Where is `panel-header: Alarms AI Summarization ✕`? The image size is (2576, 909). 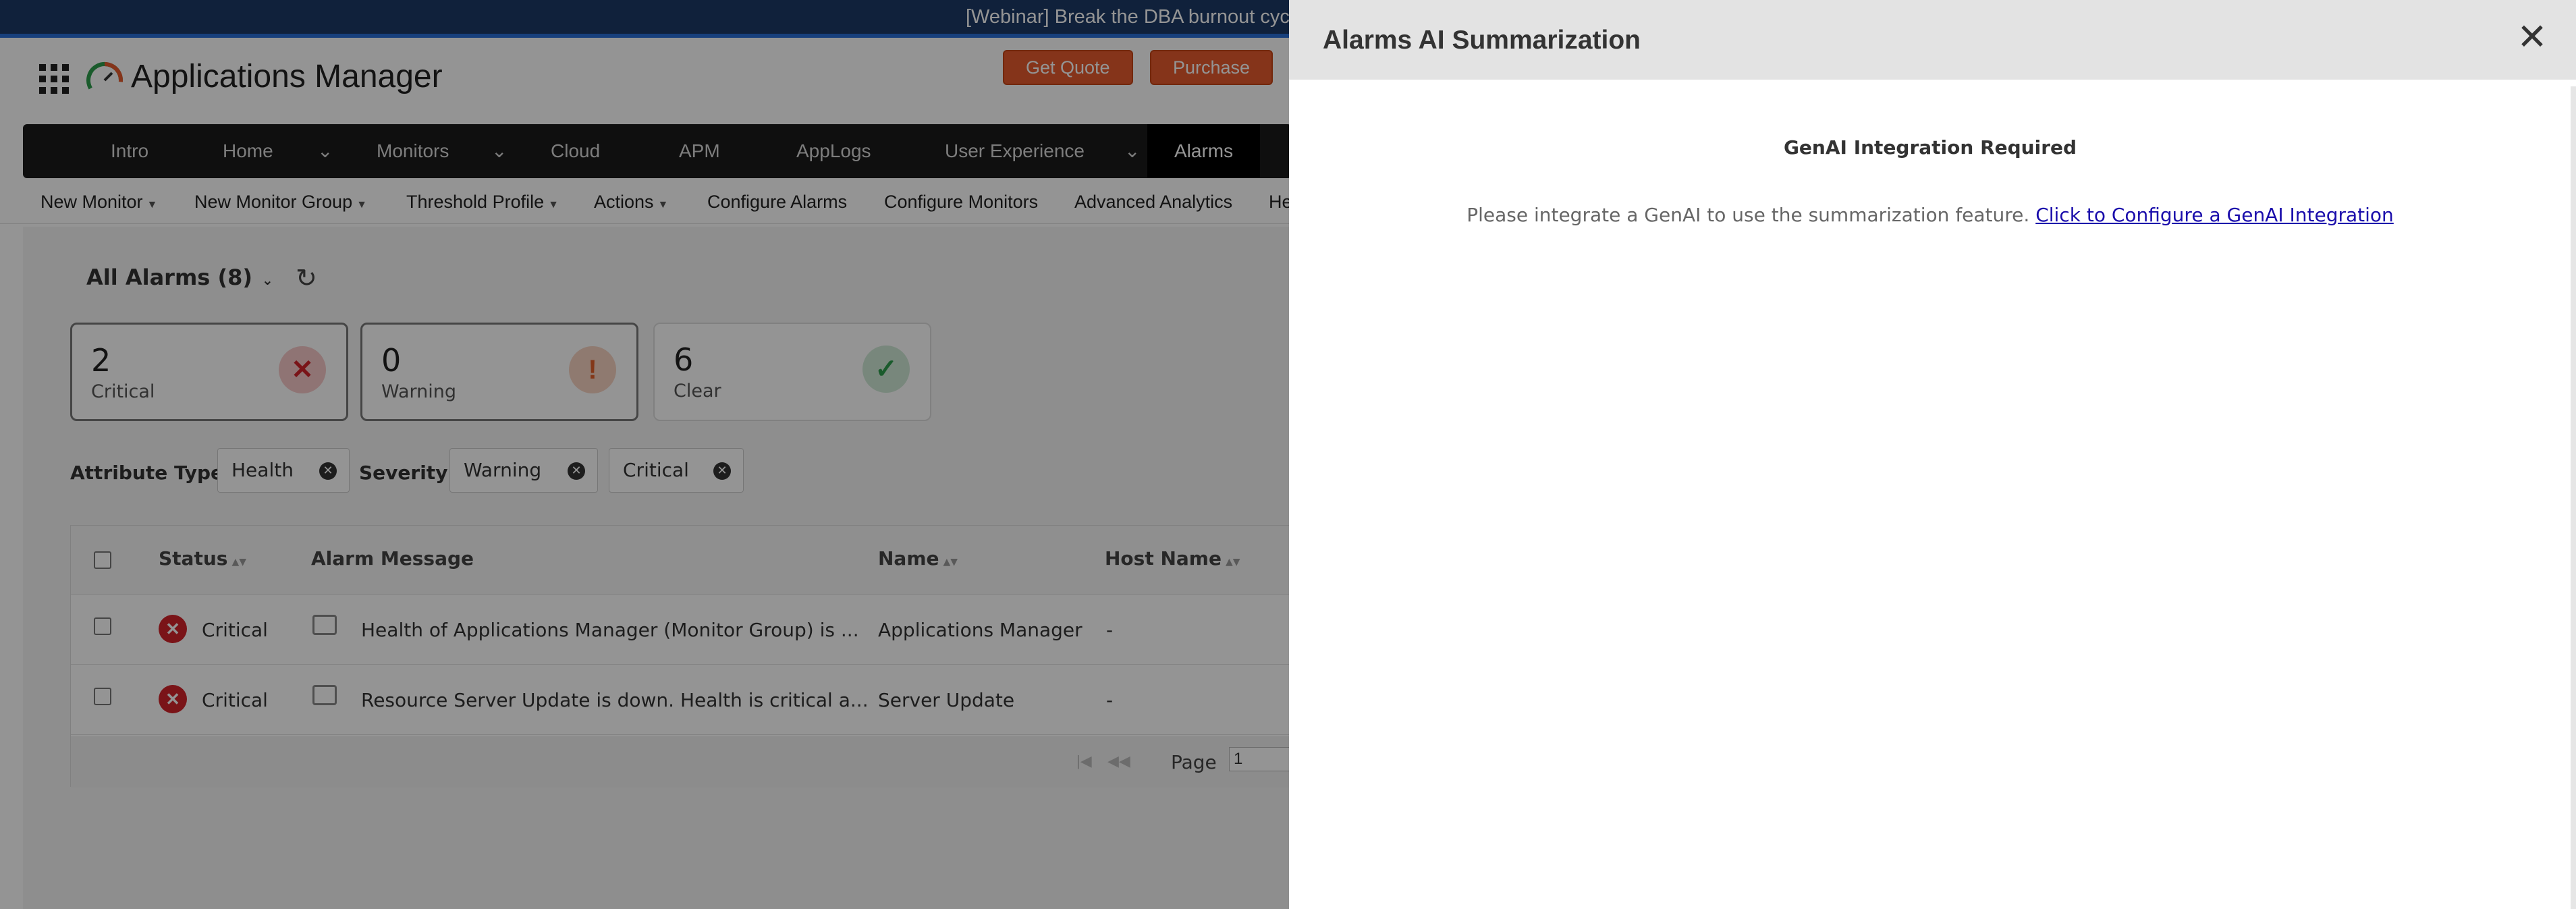
panel-header: Alarms AI Summarization ✕ is located at coordinates (1932, 40).